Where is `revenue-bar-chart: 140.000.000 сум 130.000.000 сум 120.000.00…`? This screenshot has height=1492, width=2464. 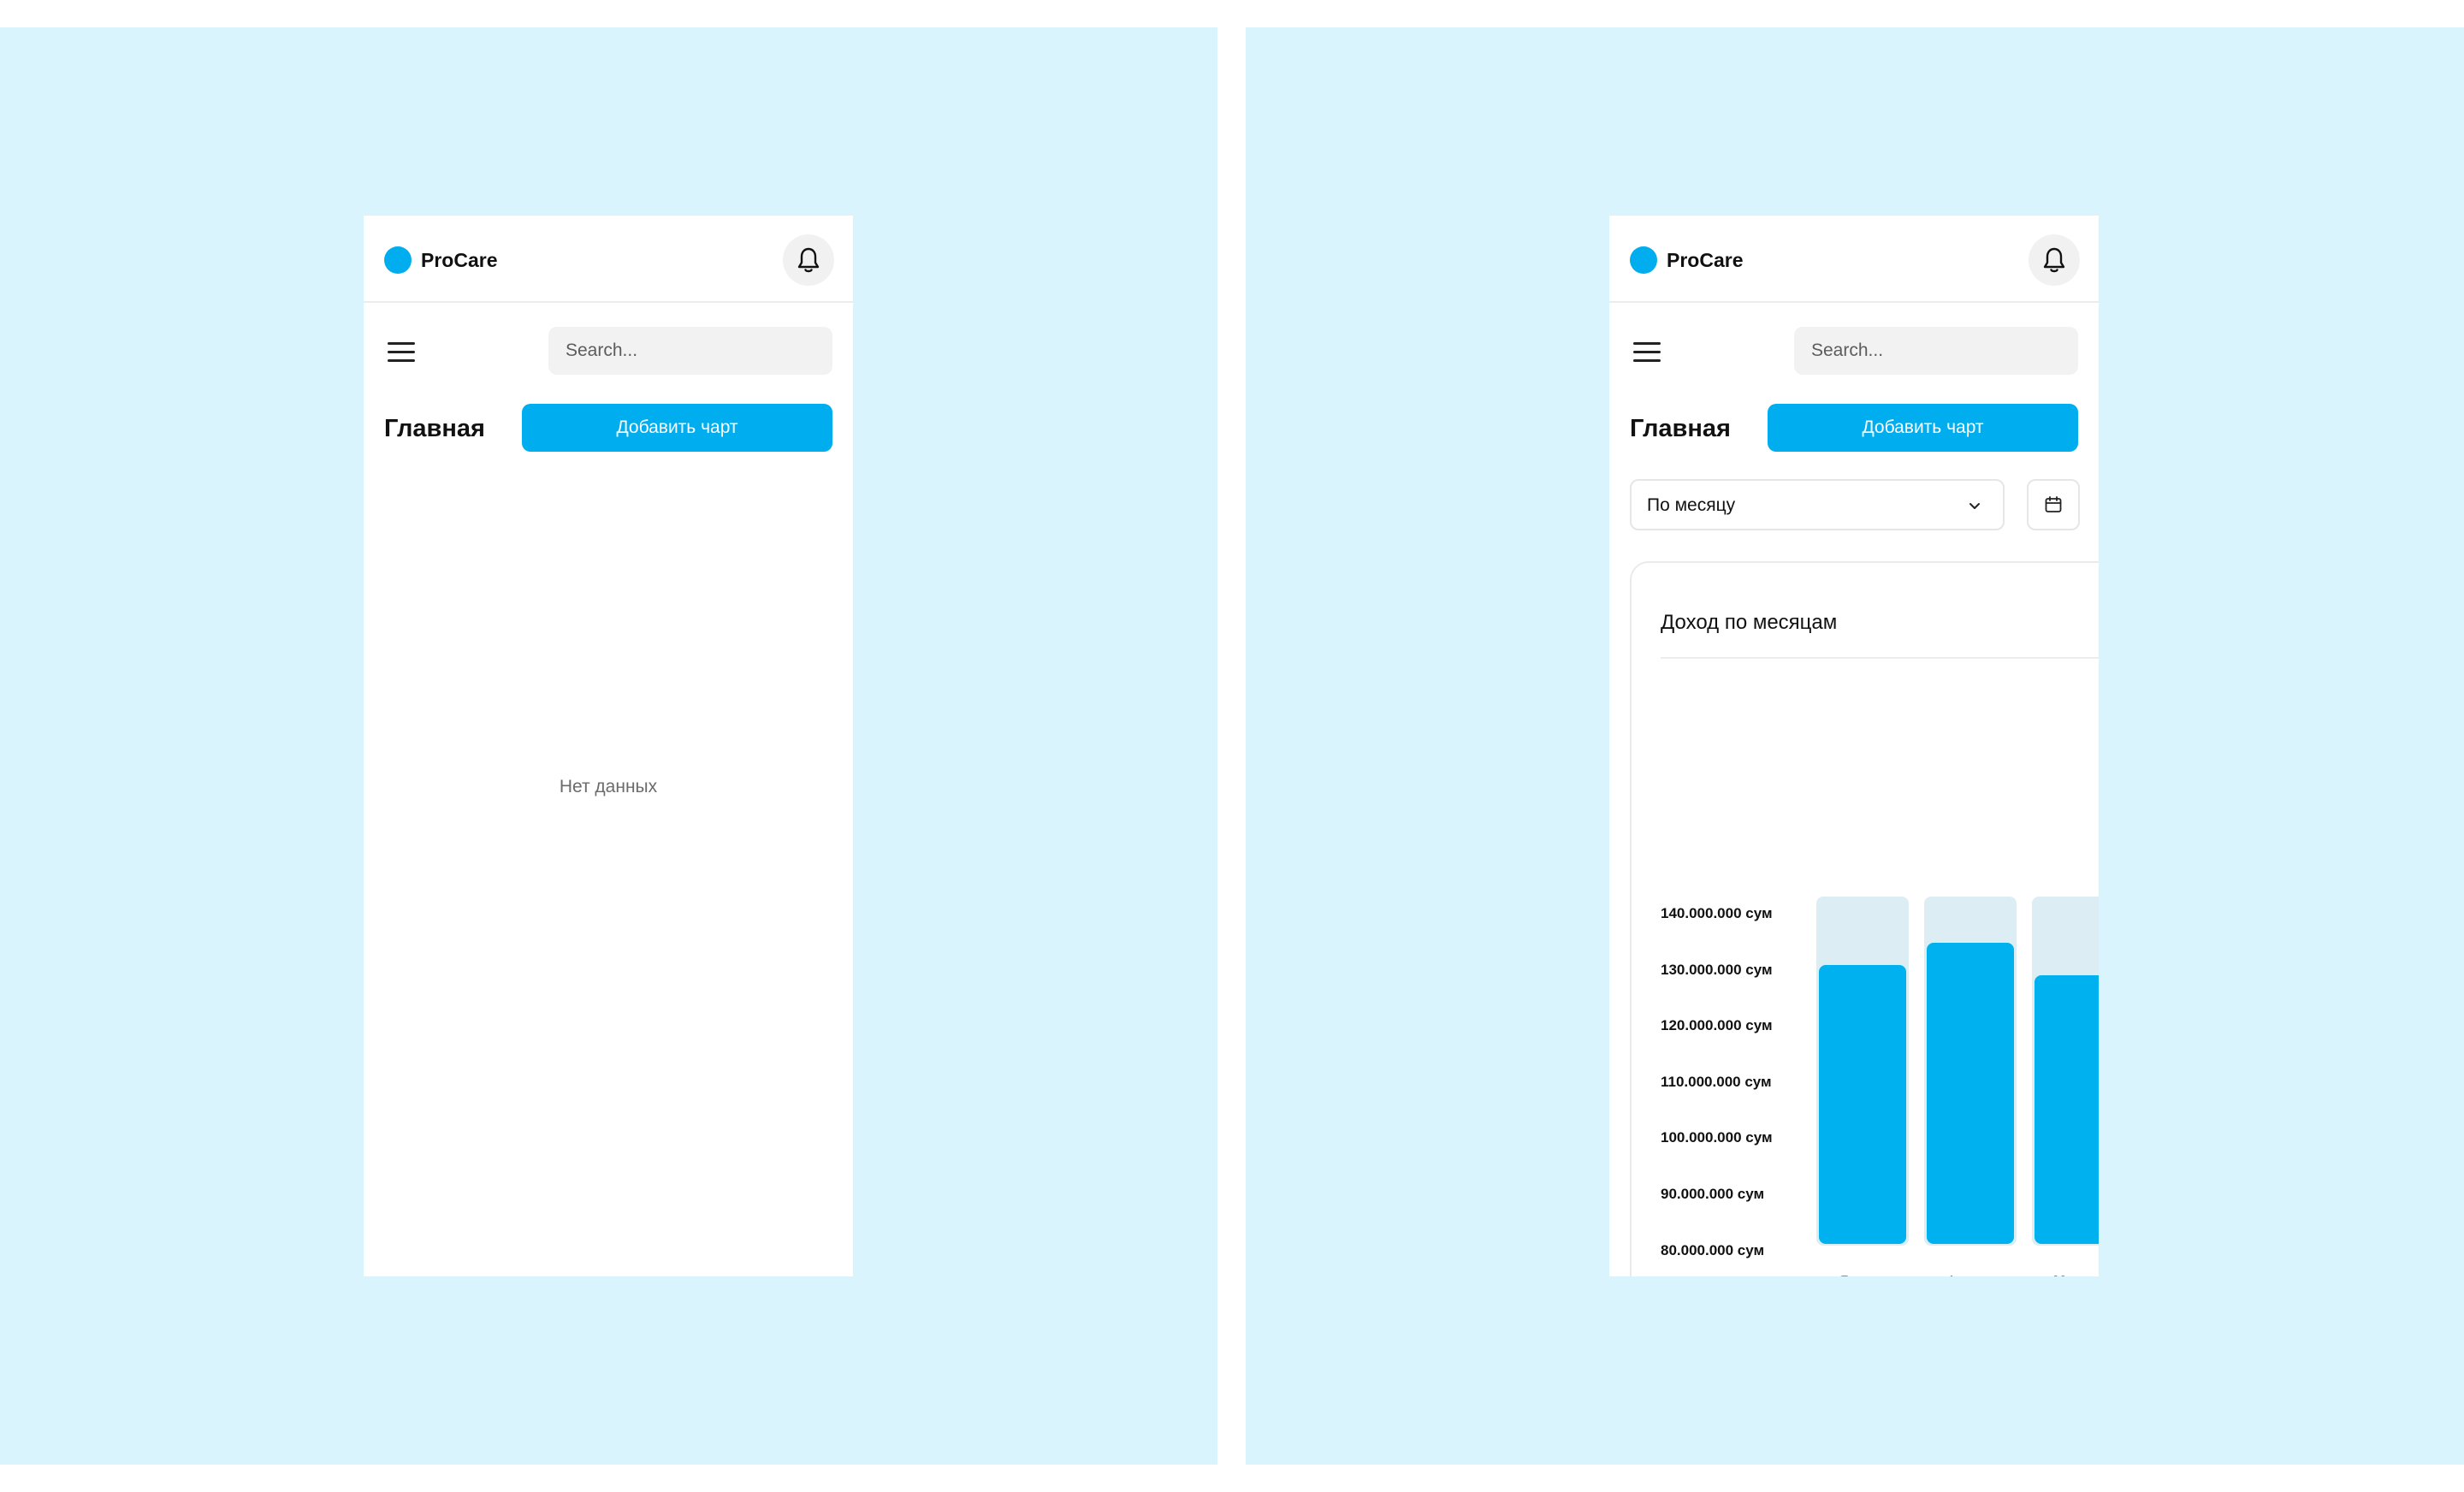 revenue-bar-chart: 140.000.000 сум 130.000.000 сум 120.000.00… is located at coordinates (1854, 746).